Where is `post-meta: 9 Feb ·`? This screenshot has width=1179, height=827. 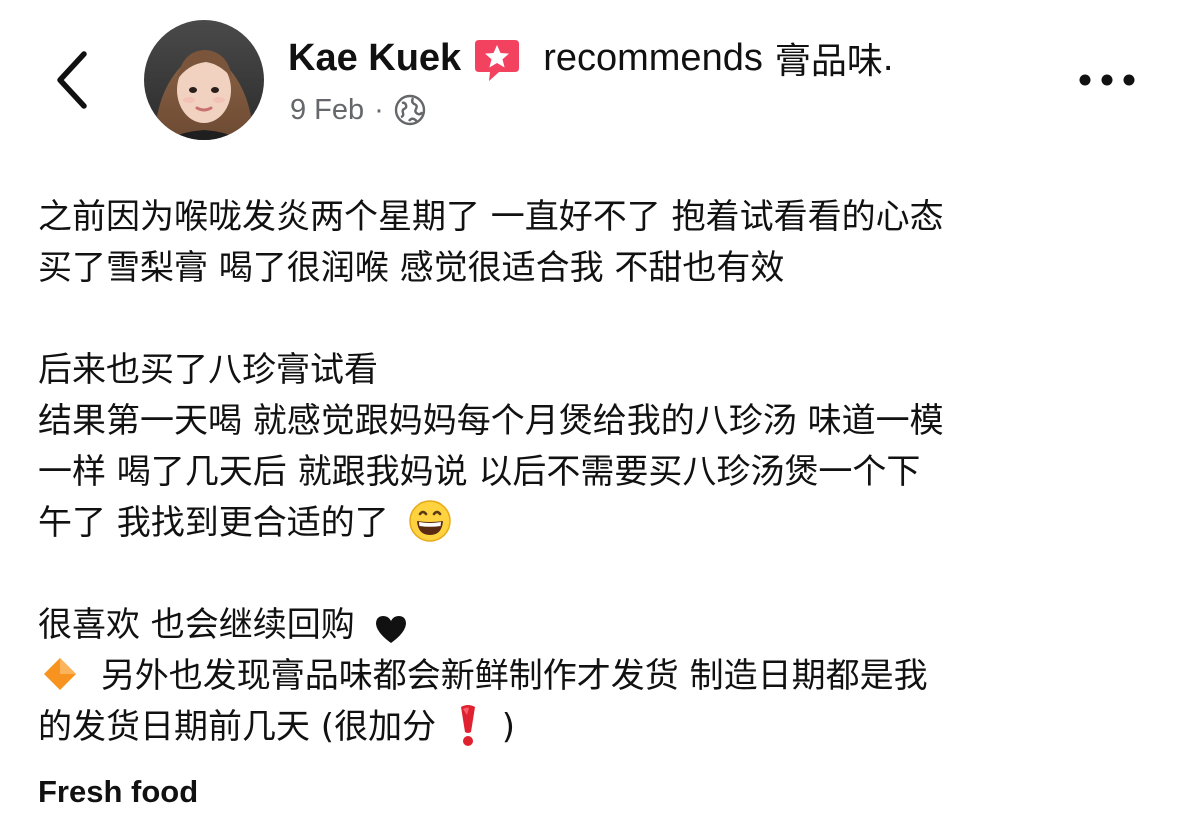 post-meta: 9 Feb · is located at coordinates (358, 110).